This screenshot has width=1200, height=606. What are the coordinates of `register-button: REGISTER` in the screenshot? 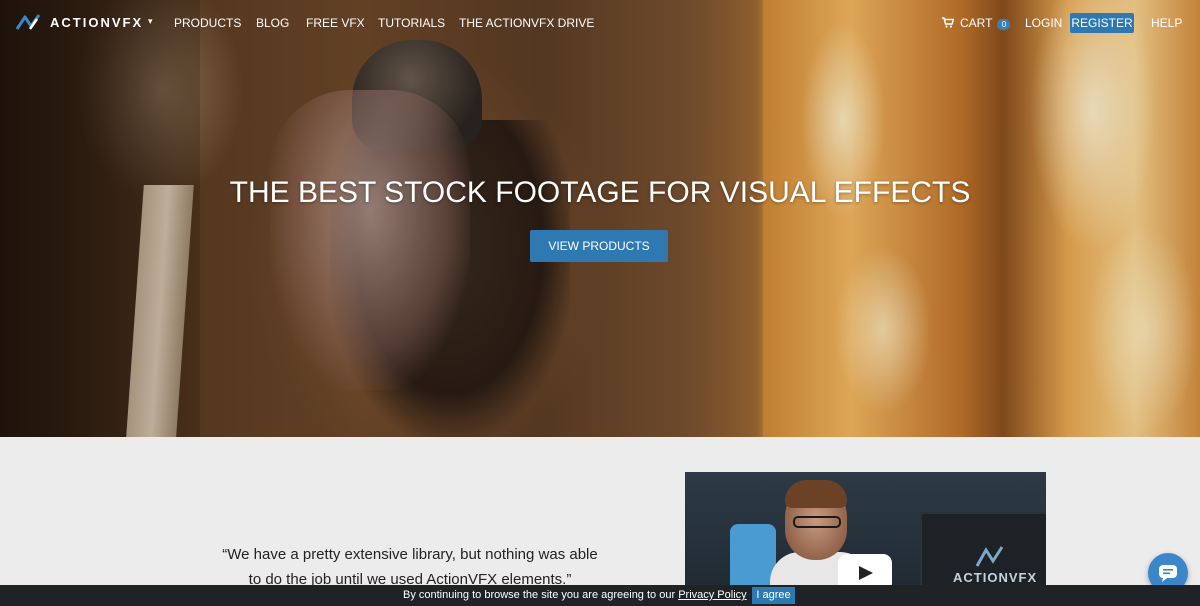 It's located at (1102, 23).